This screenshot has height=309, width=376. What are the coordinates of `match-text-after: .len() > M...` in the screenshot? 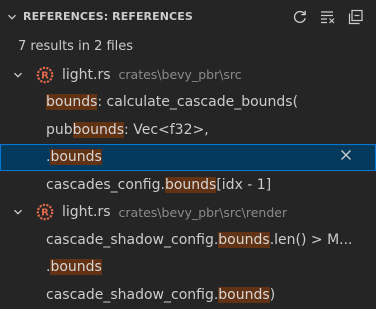 It's located at (311, 239).